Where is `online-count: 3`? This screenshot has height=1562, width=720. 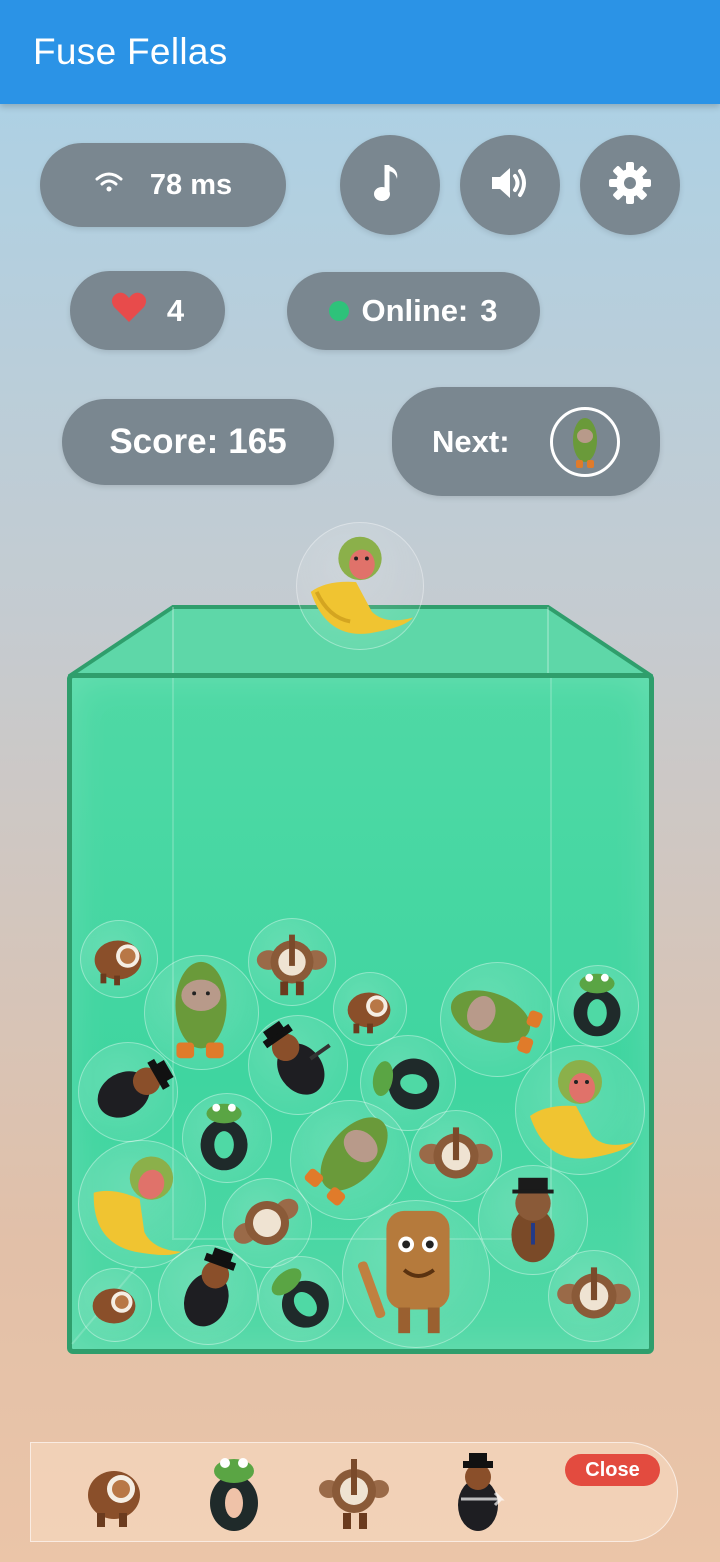 online-count: 3 is located at coordinates (489, 310).